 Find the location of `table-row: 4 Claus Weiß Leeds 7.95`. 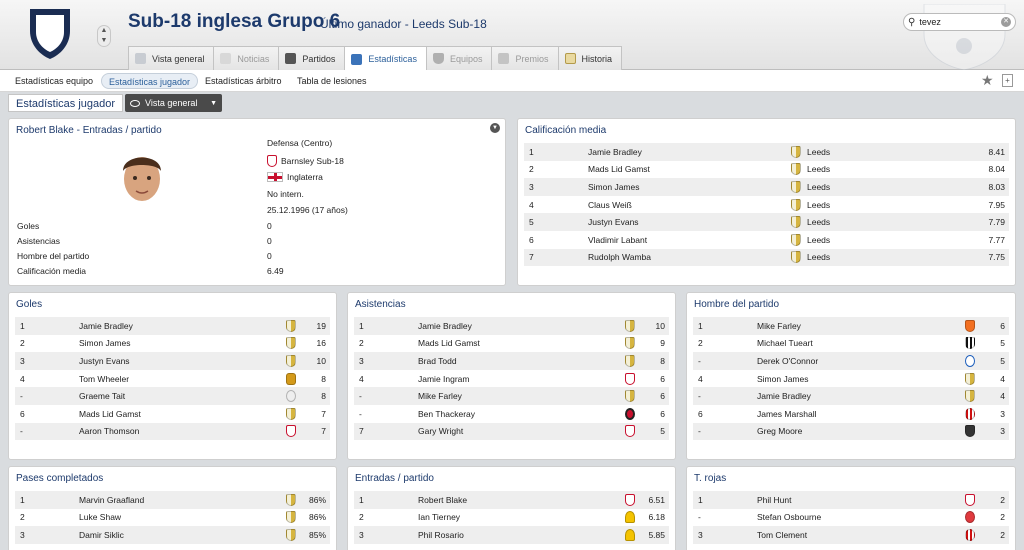

table-row: 4 Claus Weiß Leeds 7.95 is located at coordinates (766, 205).